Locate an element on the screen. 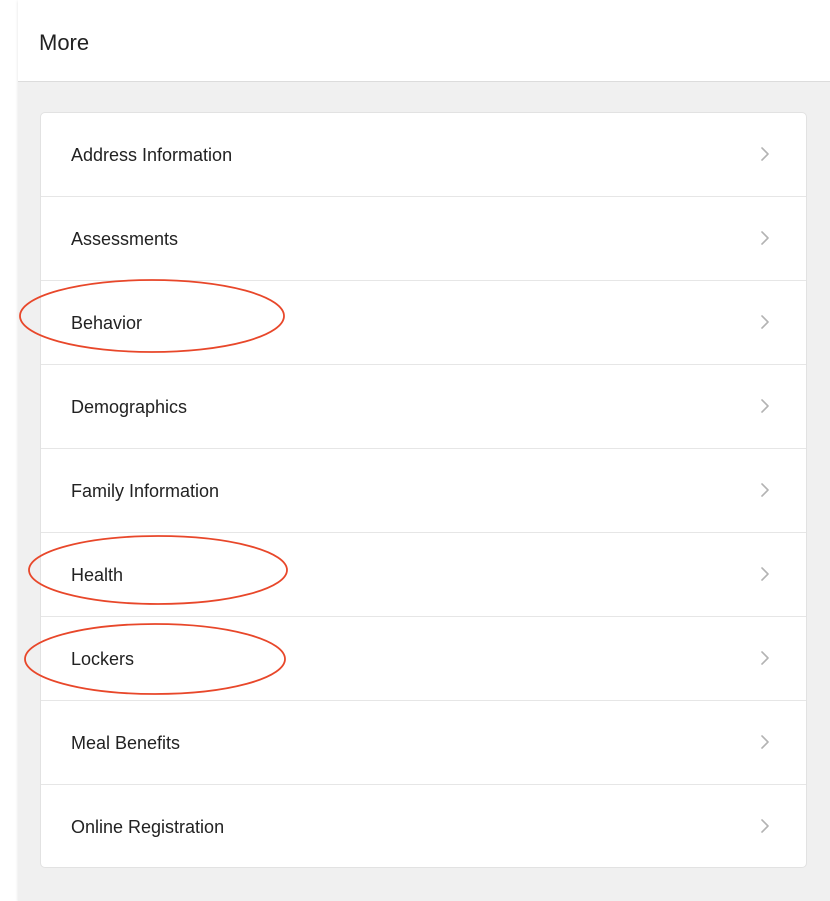 Image resolution: width=830 pixels, height=901 pixels. menu-item-demographics: Demographics is located at coordinates (423, 407).